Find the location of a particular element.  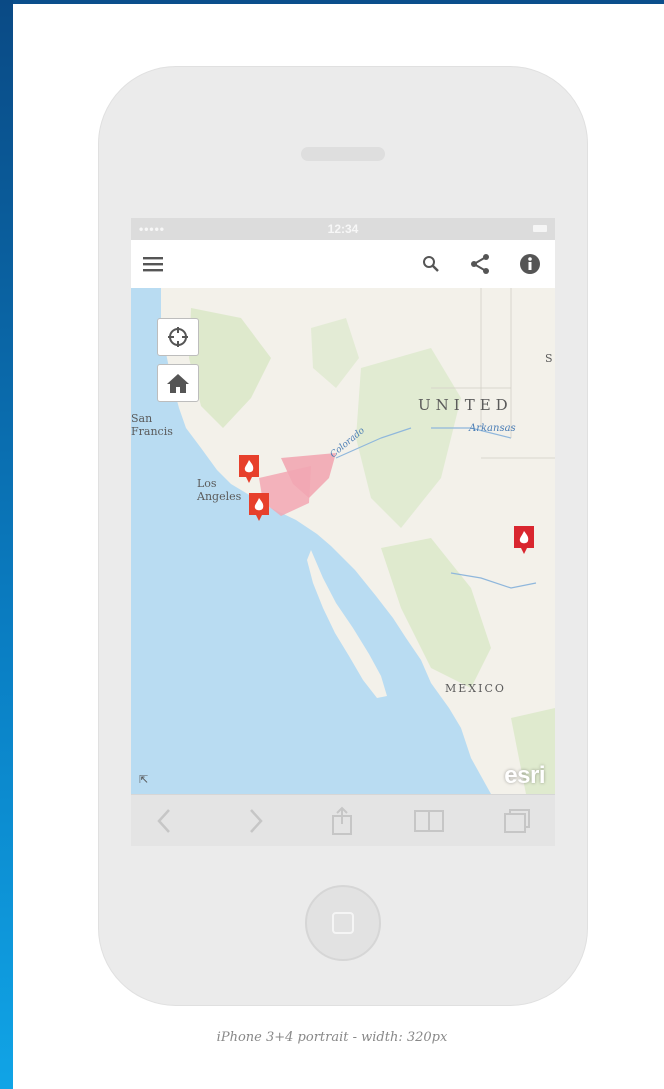

home-icon is located at coordinates (178, 383).